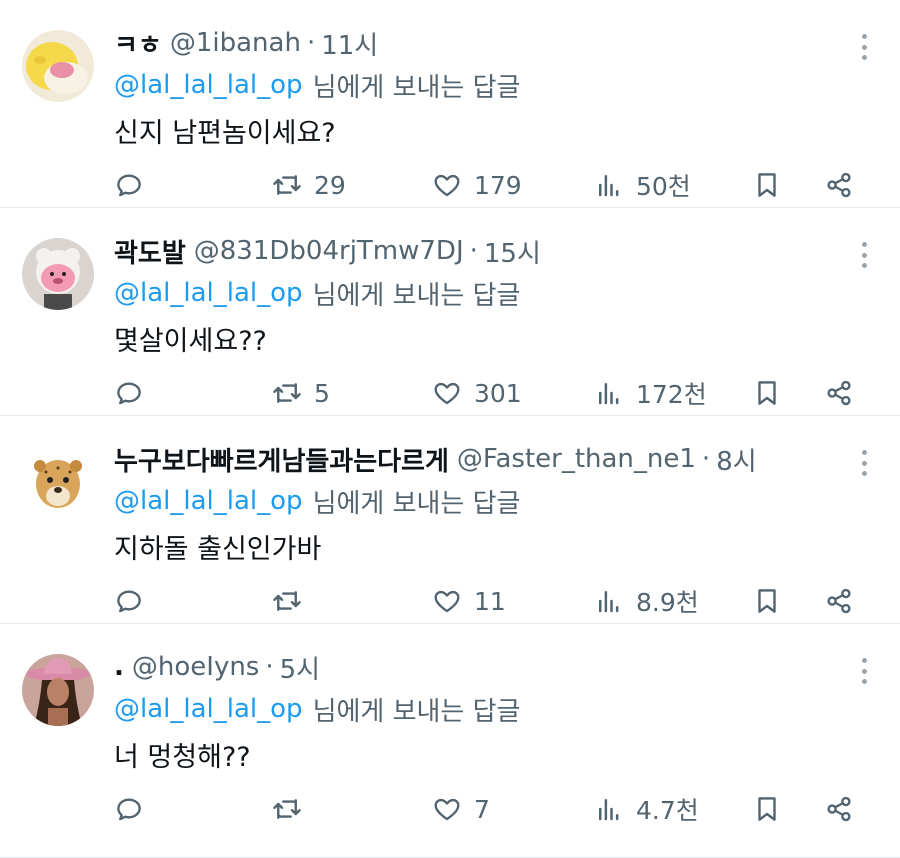 The height and width of the screenshot is (858, 900). I want to click on display-name: 누구보다빠르게남들과는다르게, so click(281, 459).